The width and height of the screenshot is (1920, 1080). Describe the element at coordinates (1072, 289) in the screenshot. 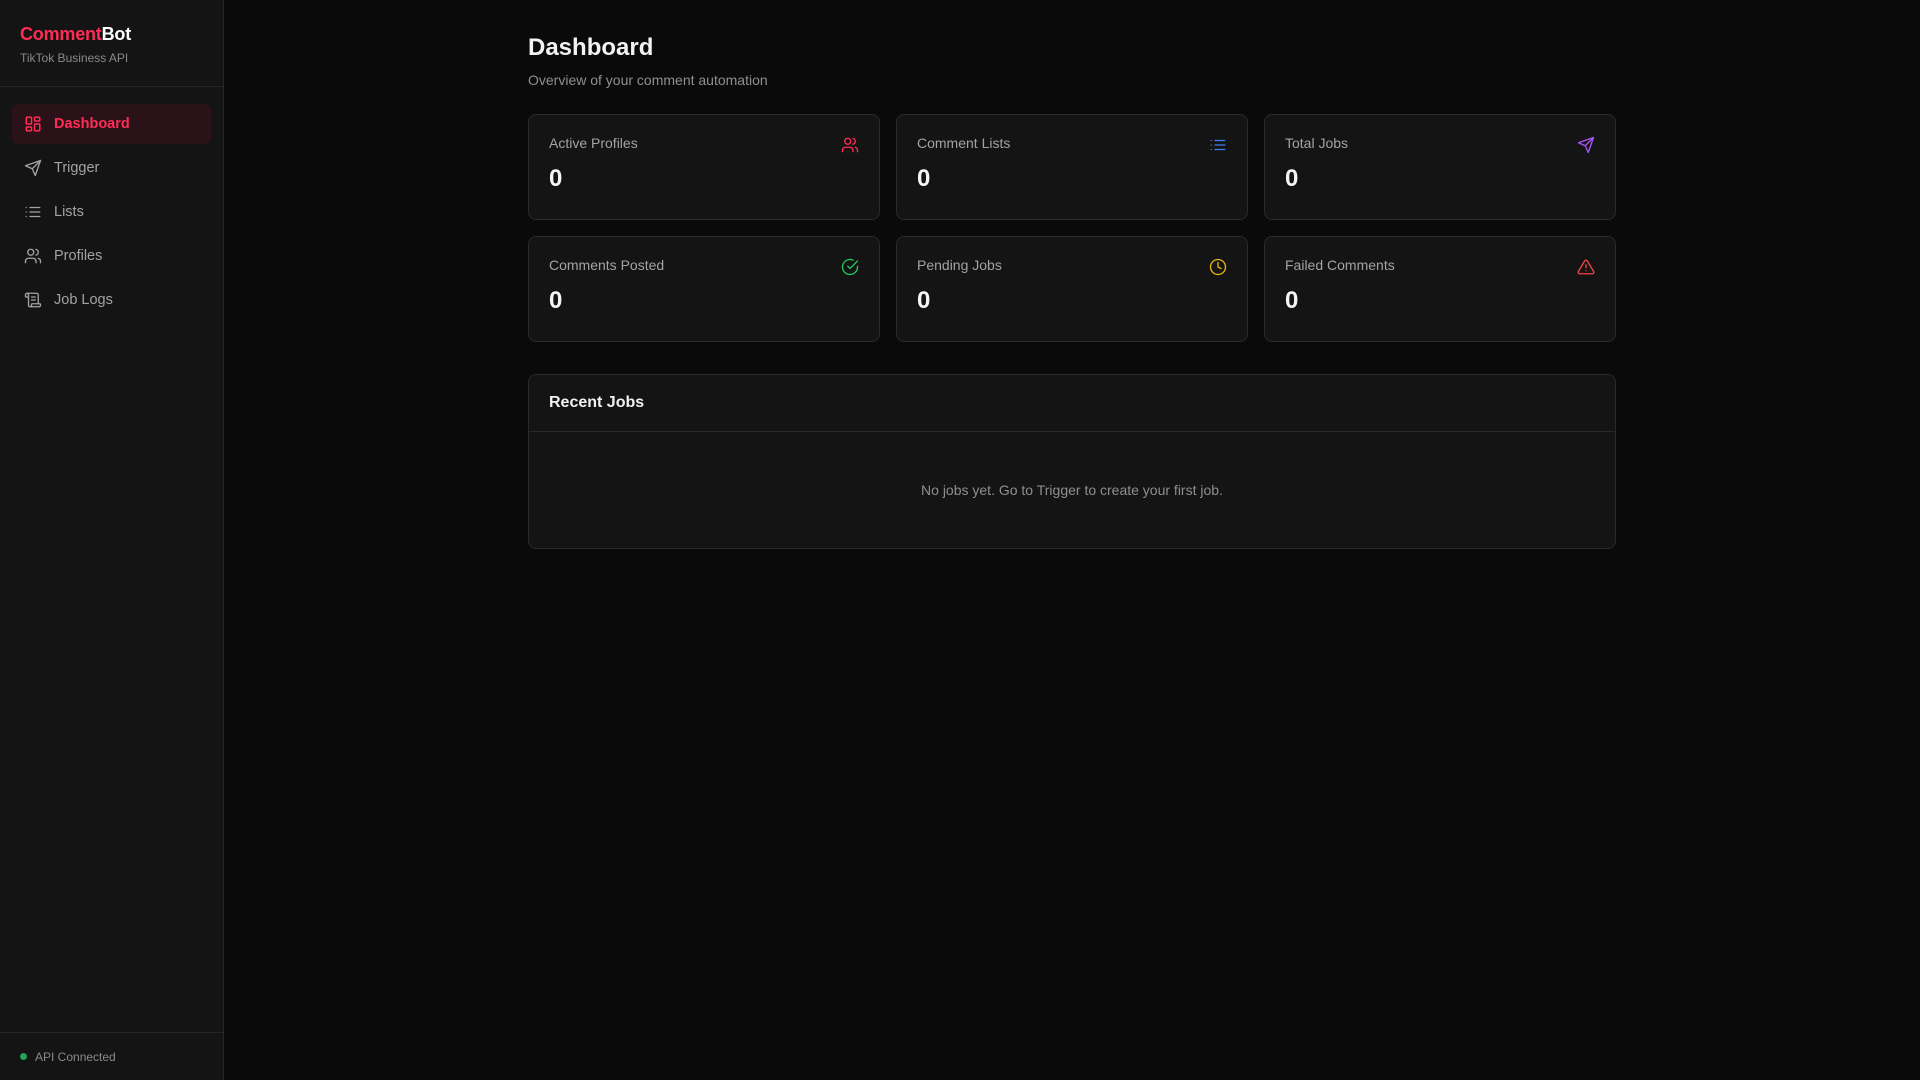

I see `stat-card-pending-jobs: Pending Jobs 0` at that location.